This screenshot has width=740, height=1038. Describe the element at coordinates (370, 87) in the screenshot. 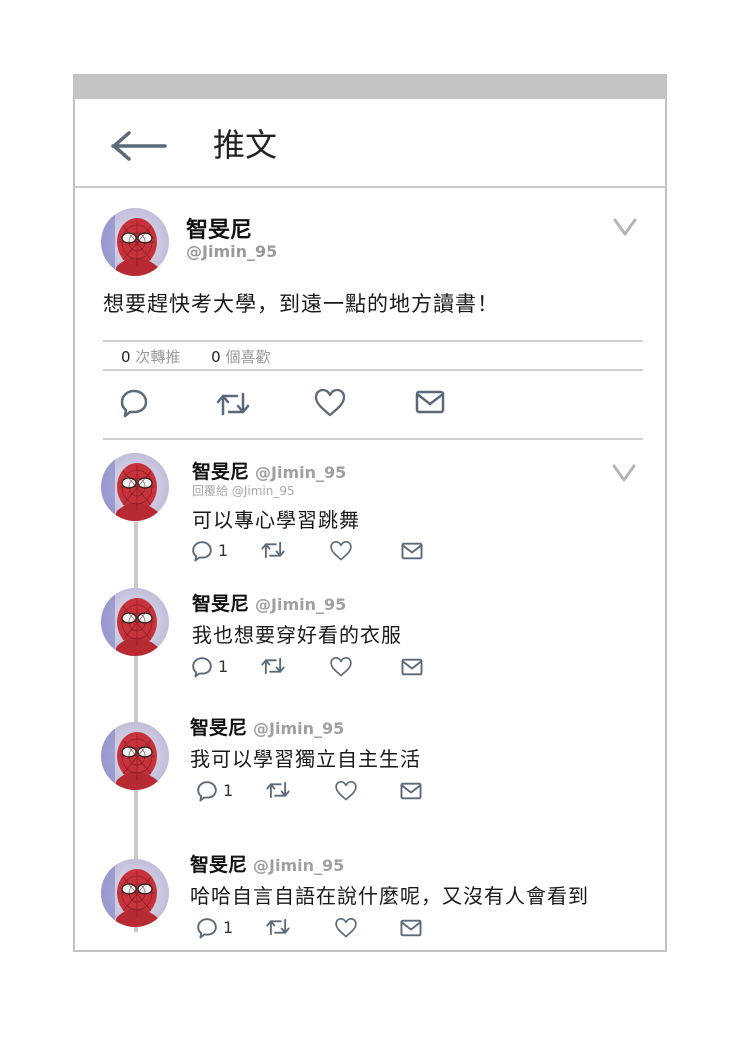

I see `status-bar` at that location.